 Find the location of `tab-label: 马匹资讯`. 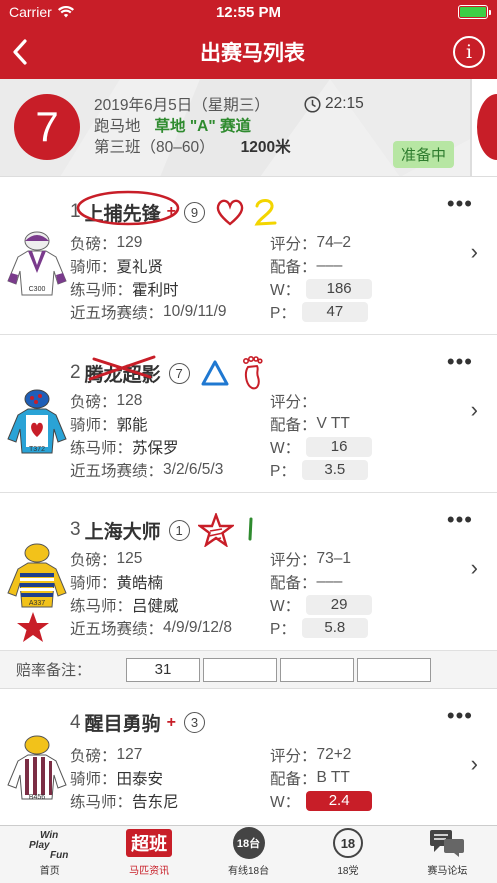

tab-label: 马匹资讯 is located at coordinates (149, 871).